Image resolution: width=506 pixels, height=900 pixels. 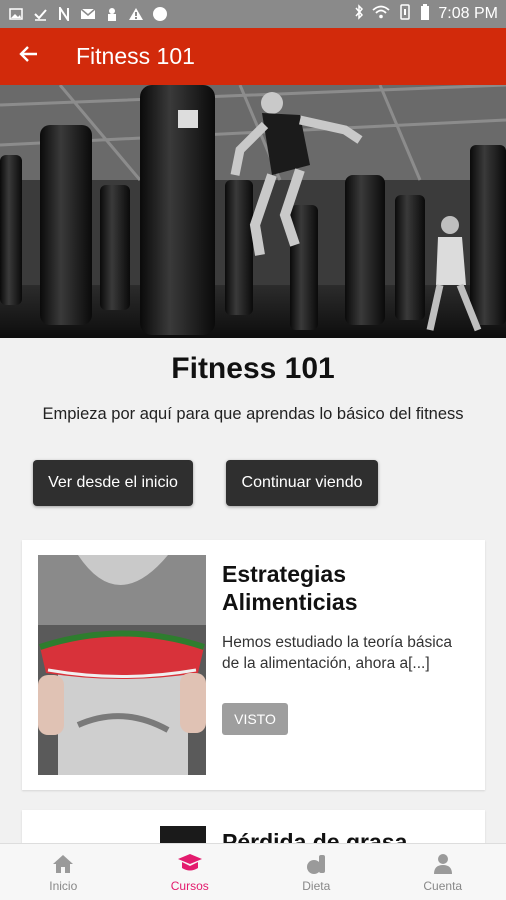 I want to click on check-icon, so click(x=40, y=14).